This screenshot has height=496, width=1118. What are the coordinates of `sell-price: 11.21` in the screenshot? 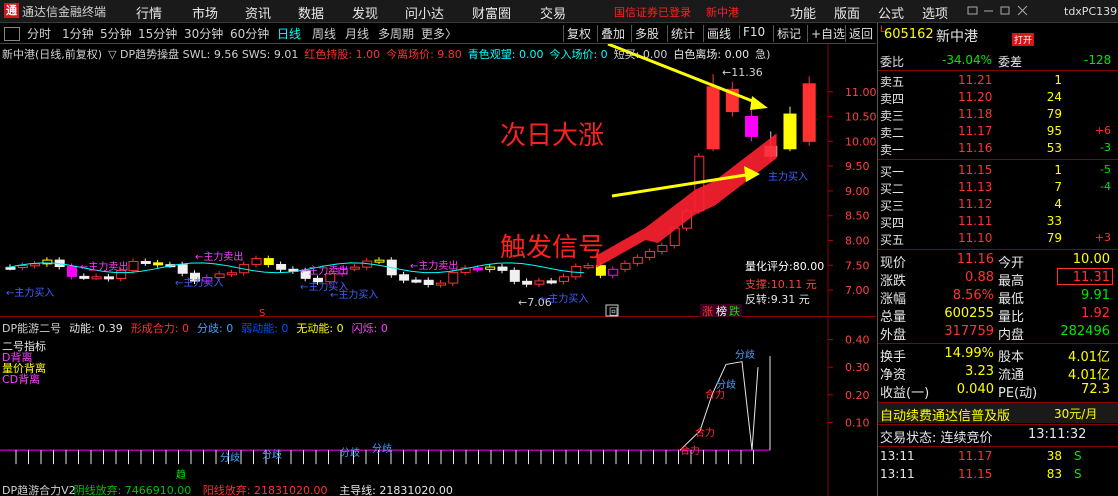 It's located at (975, 80).